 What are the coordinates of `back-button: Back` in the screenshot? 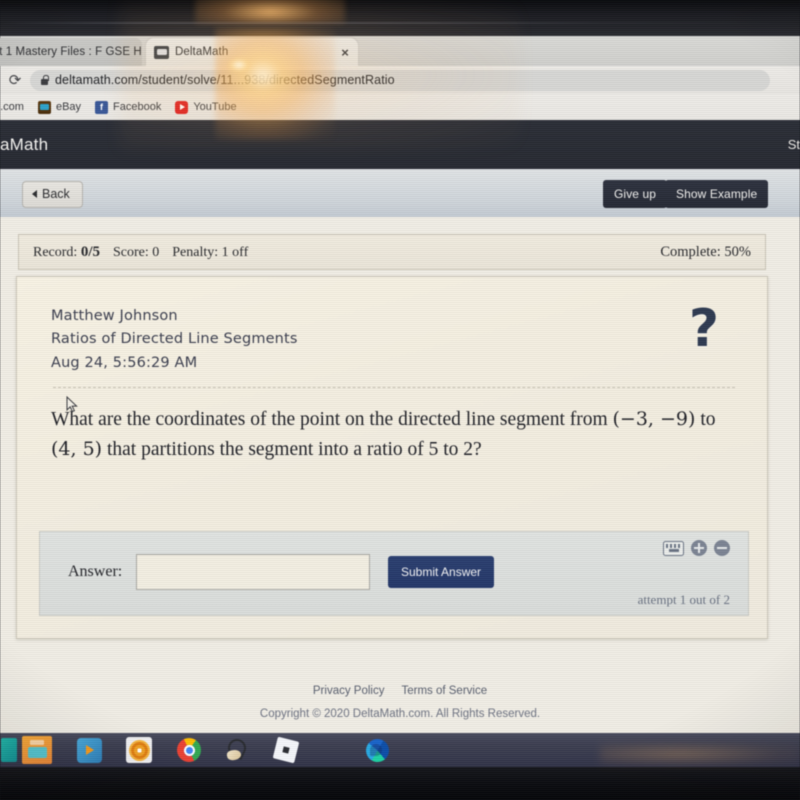 It's located at (52, 194).